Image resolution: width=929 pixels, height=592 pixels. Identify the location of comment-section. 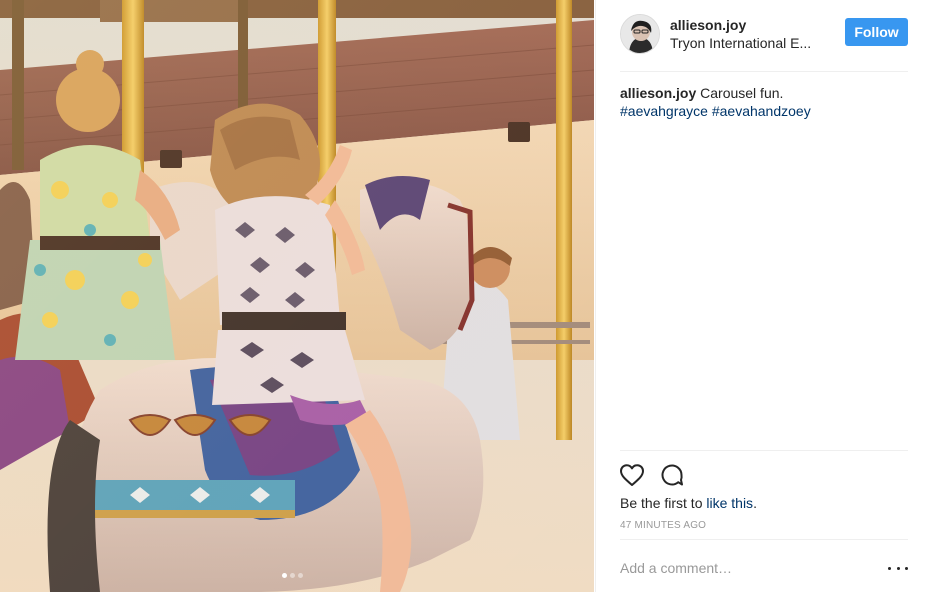
(764, 565).